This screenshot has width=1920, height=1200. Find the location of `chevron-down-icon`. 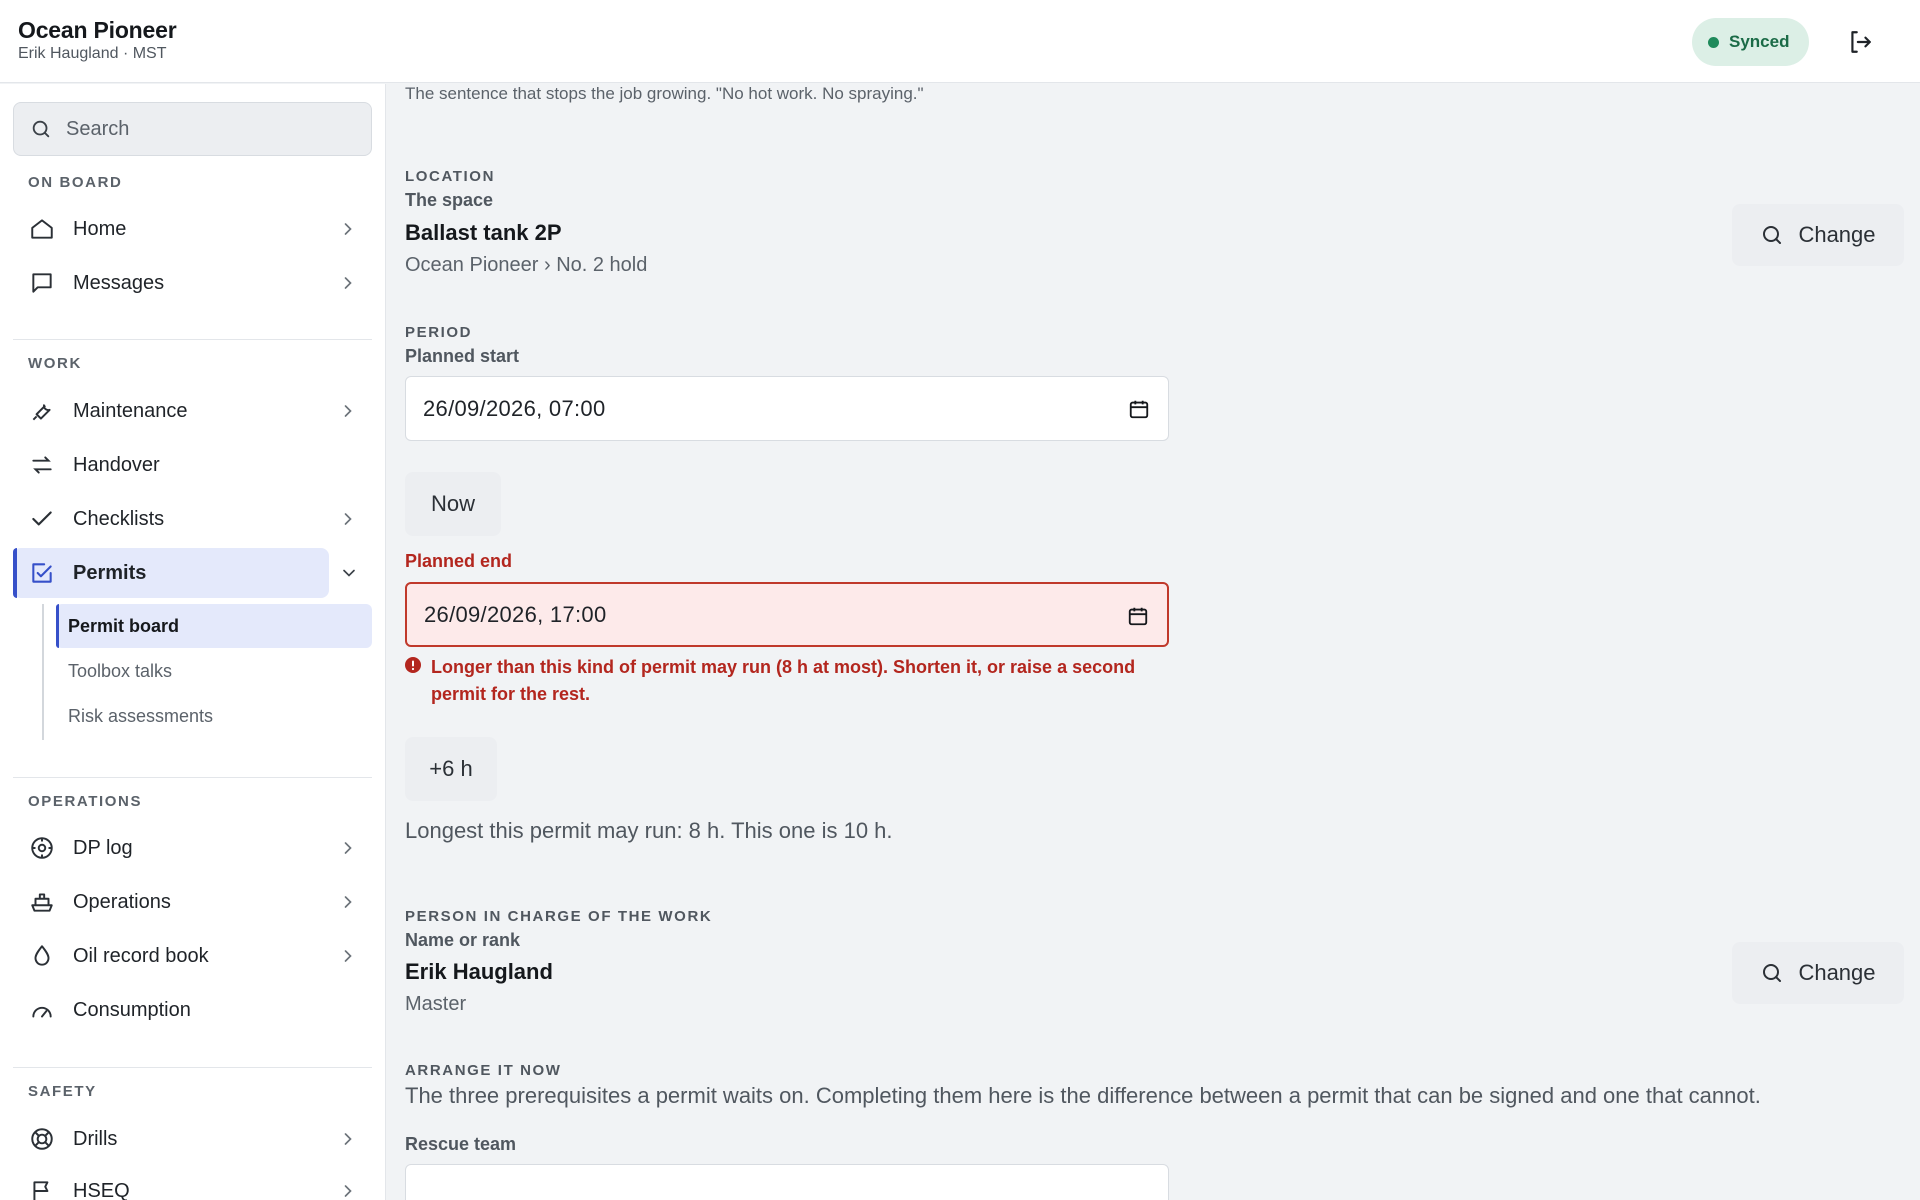

chevron-down-icon is located at coordinates (349, 573).